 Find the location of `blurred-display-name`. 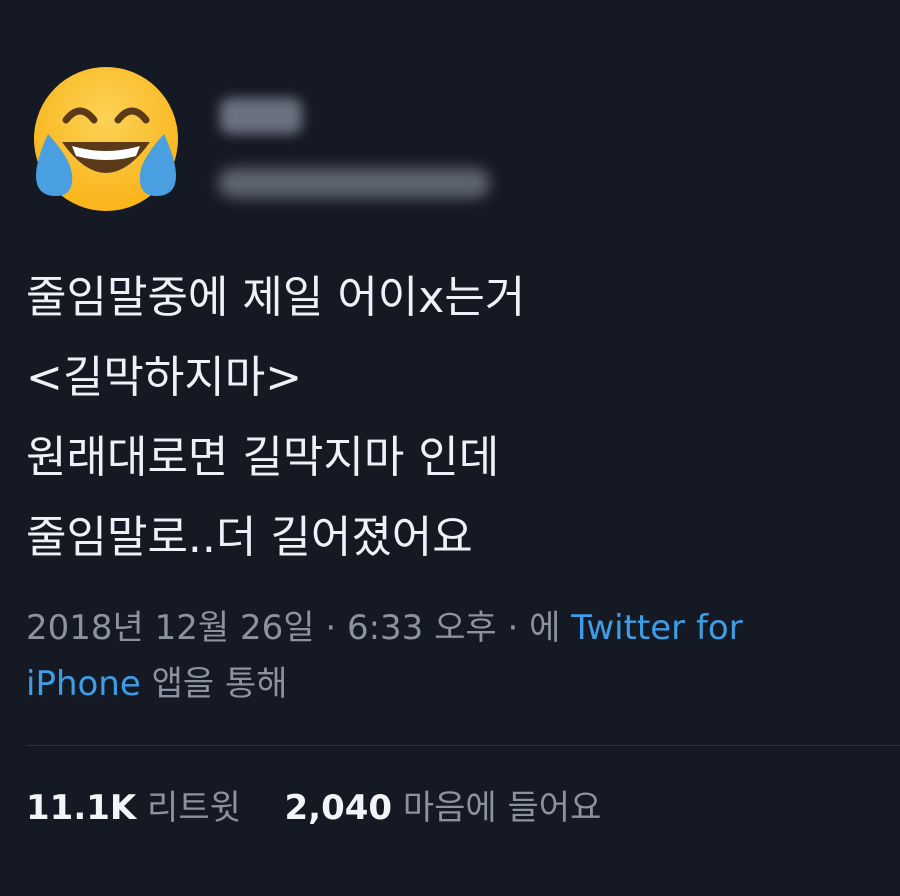

blurred-display-name is located at coordinates (261, 116).